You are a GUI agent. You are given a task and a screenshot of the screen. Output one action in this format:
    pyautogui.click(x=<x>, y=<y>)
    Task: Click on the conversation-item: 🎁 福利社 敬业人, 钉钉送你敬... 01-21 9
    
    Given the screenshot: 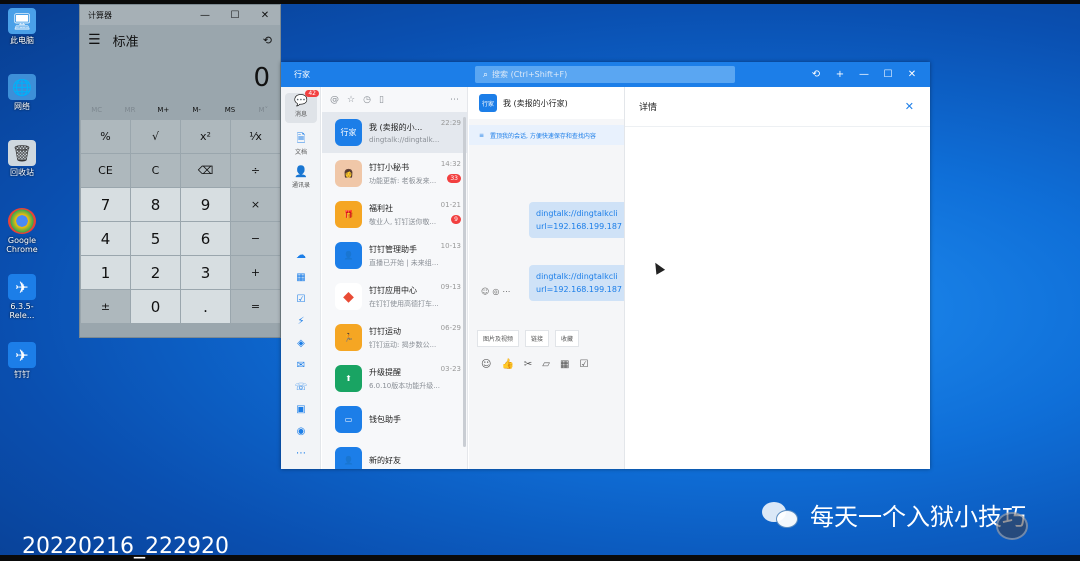 What is the action you would take?
    pyautogui.click(x=394, y=214)
    